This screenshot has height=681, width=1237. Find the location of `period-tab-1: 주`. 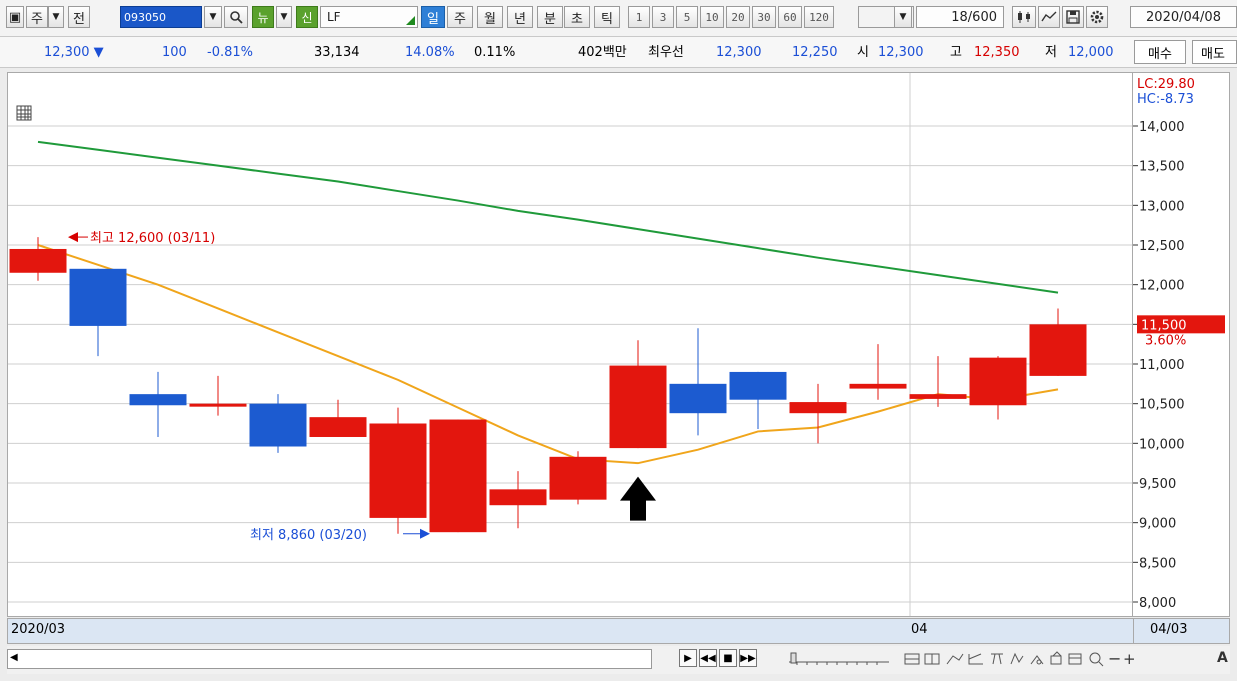

period-tab-1: 주 is located at coordinates (460, 17).